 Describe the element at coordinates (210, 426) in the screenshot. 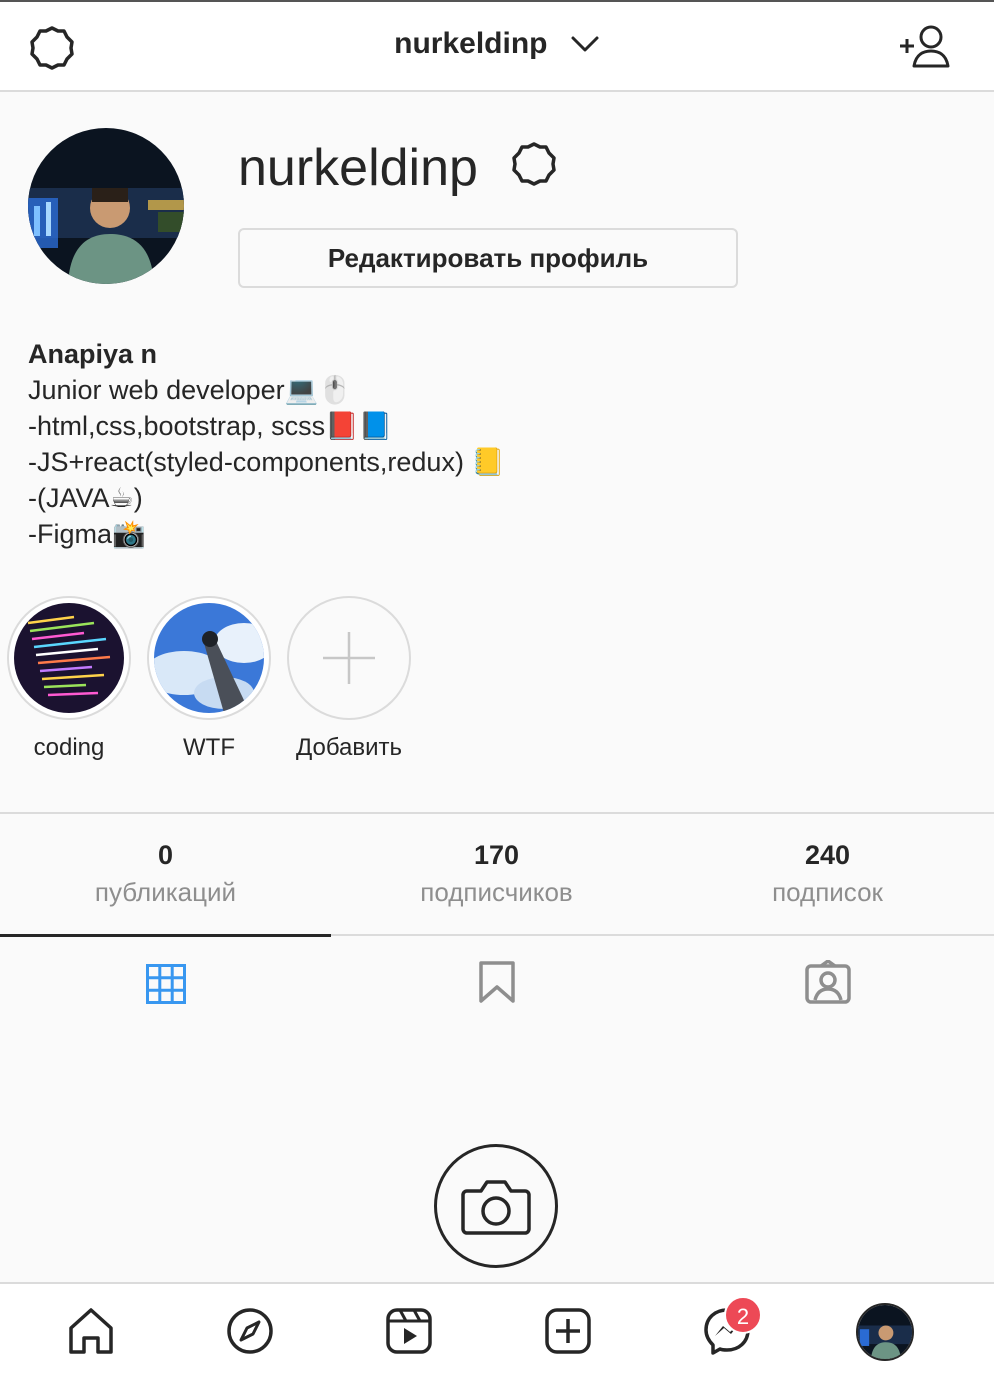

I see `bio-line: -html,css,bootstrap, scss📕📘` at that location.